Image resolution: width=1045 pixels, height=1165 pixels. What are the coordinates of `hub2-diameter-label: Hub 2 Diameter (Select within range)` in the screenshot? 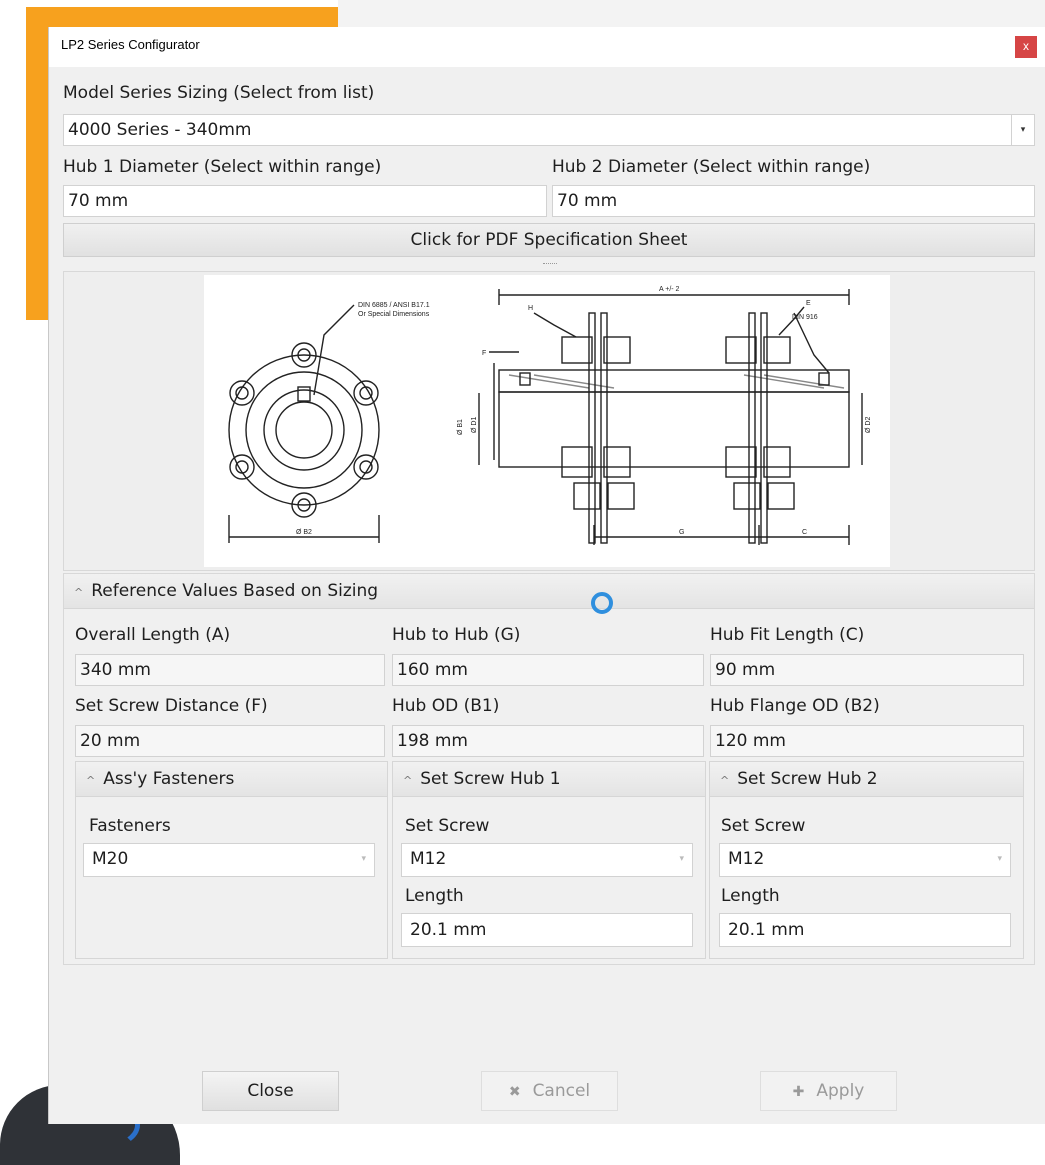 It's located at (711, 167).